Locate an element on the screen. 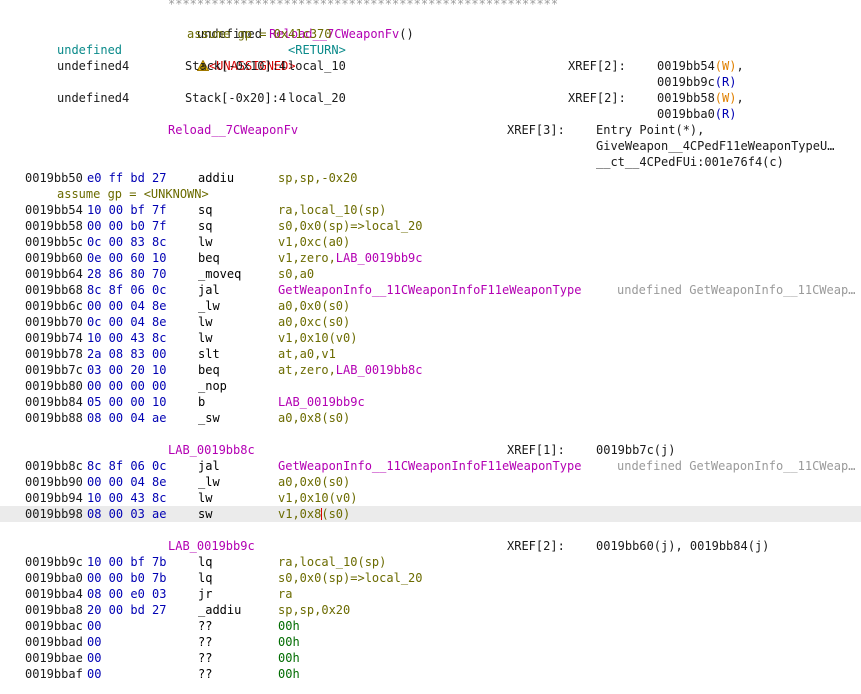 The height and width of the screenshot is (694, 861). instruction-operands: s0,0x0(sp)=>local_20 is located at coordinates (350, 226).